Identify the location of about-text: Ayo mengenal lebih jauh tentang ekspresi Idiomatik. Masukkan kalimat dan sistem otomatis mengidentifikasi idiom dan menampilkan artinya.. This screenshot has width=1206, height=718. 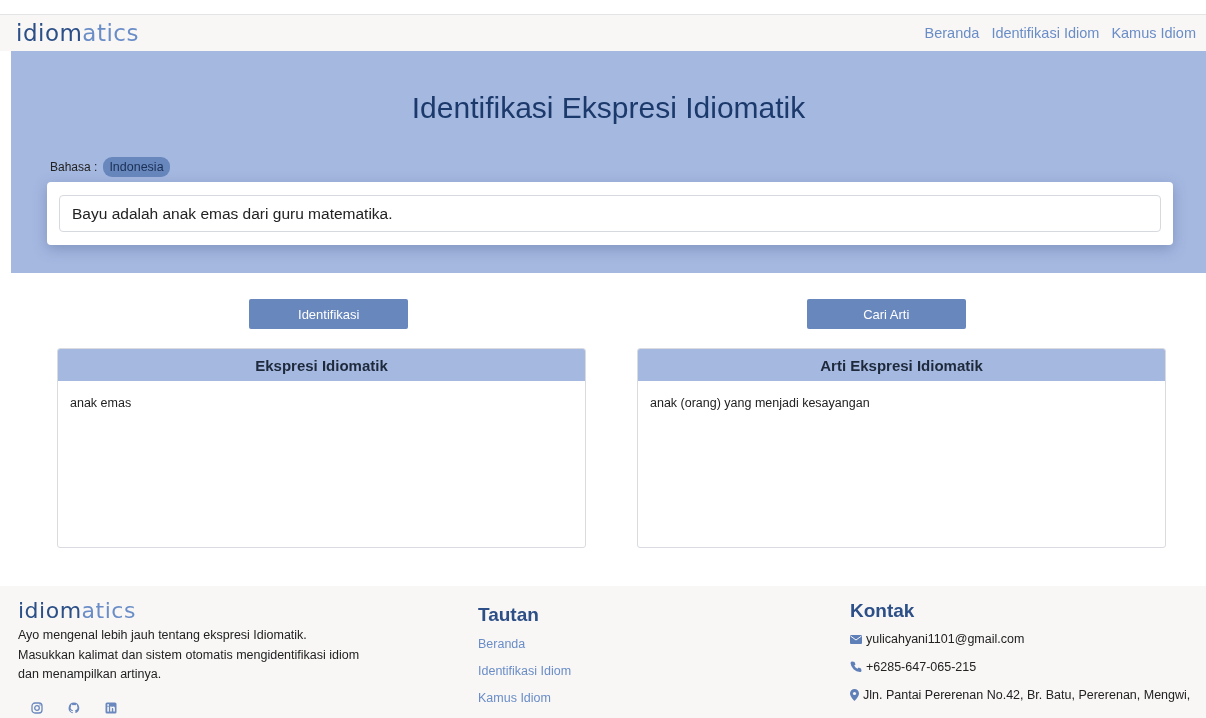
(189, 655).